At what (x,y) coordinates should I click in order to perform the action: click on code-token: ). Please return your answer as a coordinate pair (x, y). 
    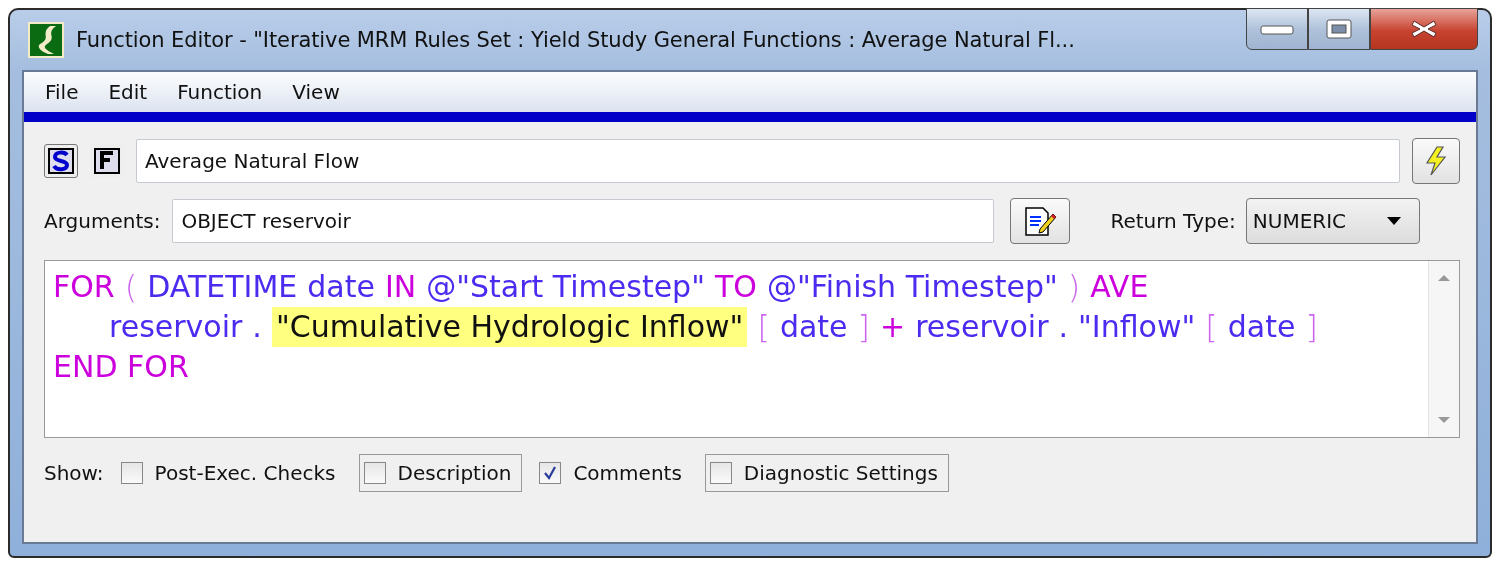
    Looking at the image, I should click on (1074, 287).